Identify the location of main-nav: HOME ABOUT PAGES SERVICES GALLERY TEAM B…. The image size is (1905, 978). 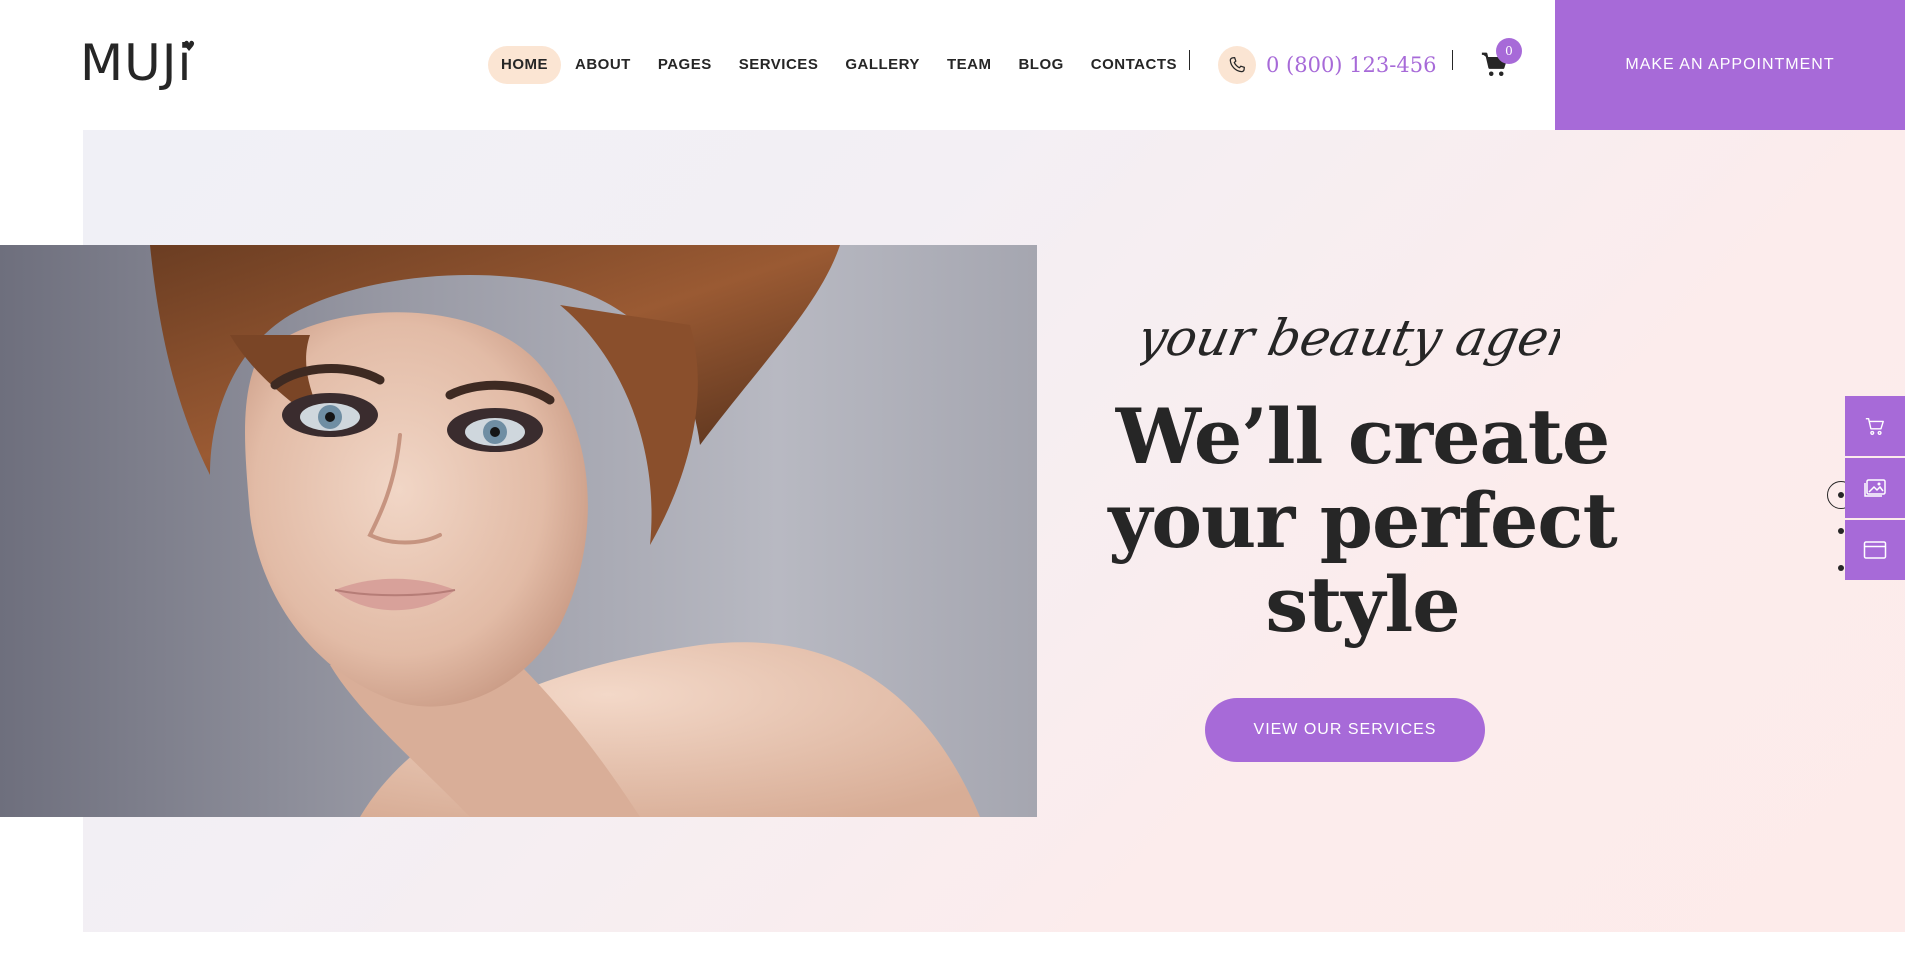
(839, 65).